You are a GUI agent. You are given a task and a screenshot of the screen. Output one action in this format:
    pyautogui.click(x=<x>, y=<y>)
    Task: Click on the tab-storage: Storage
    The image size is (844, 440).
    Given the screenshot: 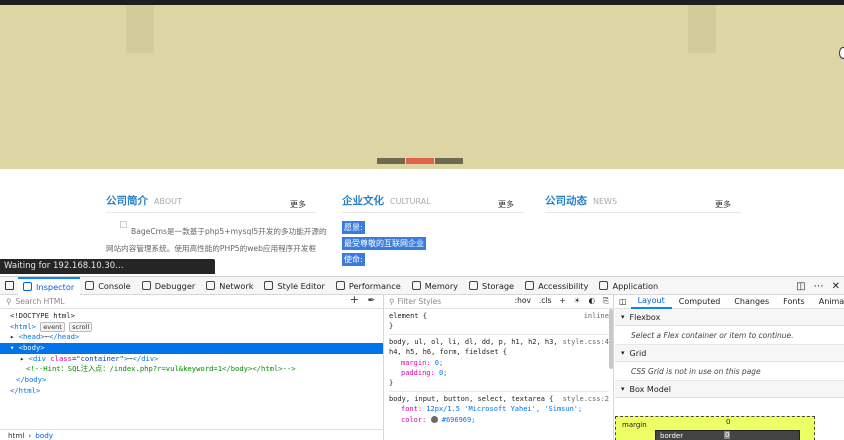 What is the action you would take?
    pyautogui.click(x=492, y=286)
    